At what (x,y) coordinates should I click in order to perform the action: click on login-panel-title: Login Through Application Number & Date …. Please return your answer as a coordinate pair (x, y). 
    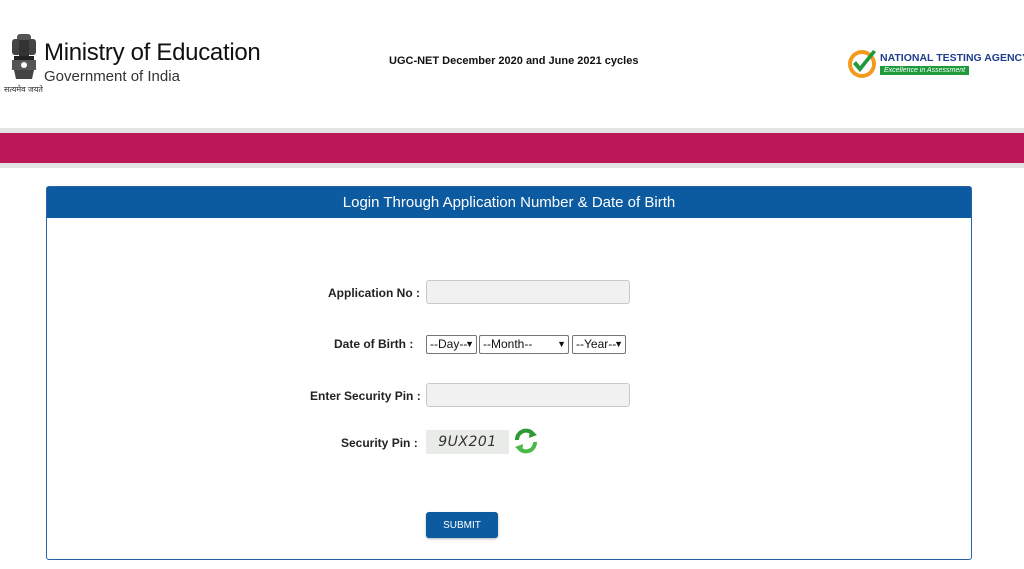
    Looking at the image, I should click on (509, 202).